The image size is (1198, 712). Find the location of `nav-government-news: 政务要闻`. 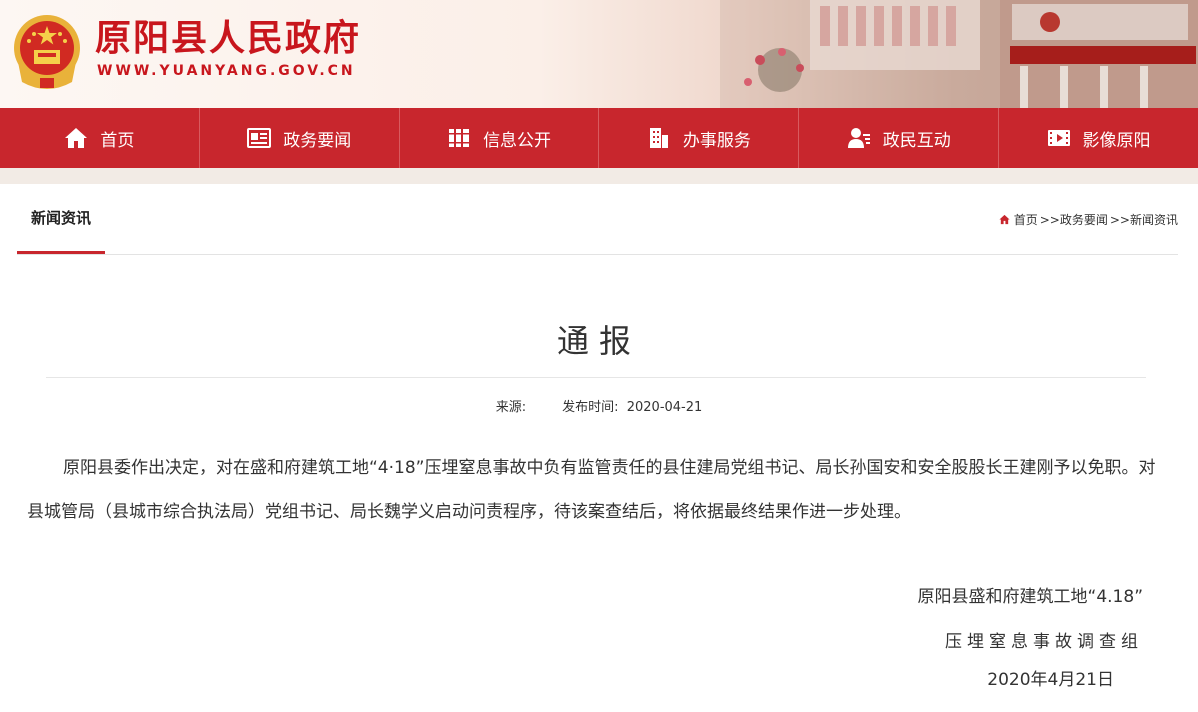

nav-government-news: 政务要闻 is located at coordinates (300, 138).